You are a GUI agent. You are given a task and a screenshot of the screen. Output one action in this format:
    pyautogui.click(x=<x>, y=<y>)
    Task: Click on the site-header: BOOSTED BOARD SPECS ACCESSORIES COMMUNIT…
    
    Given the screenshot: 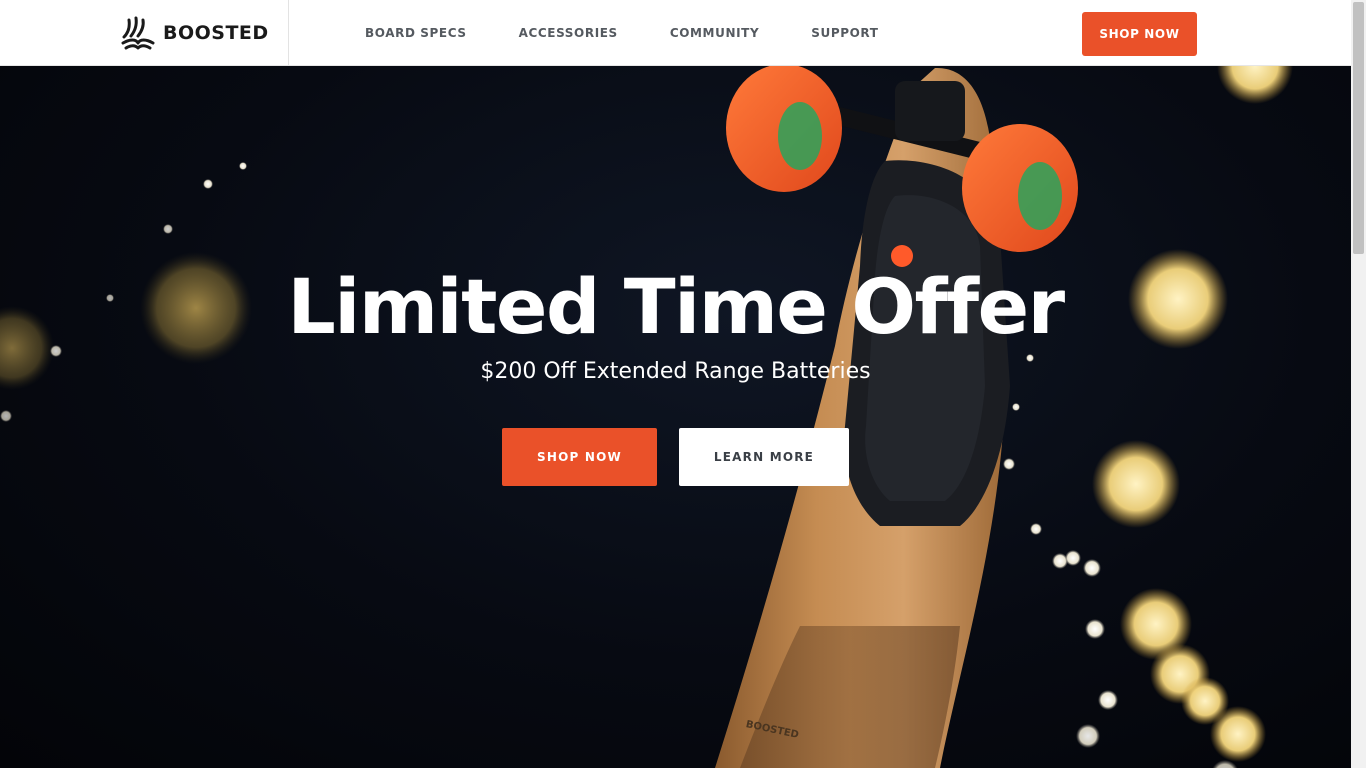 What is the action you would take?
    pyautogui.click(x=675, y=33)
    